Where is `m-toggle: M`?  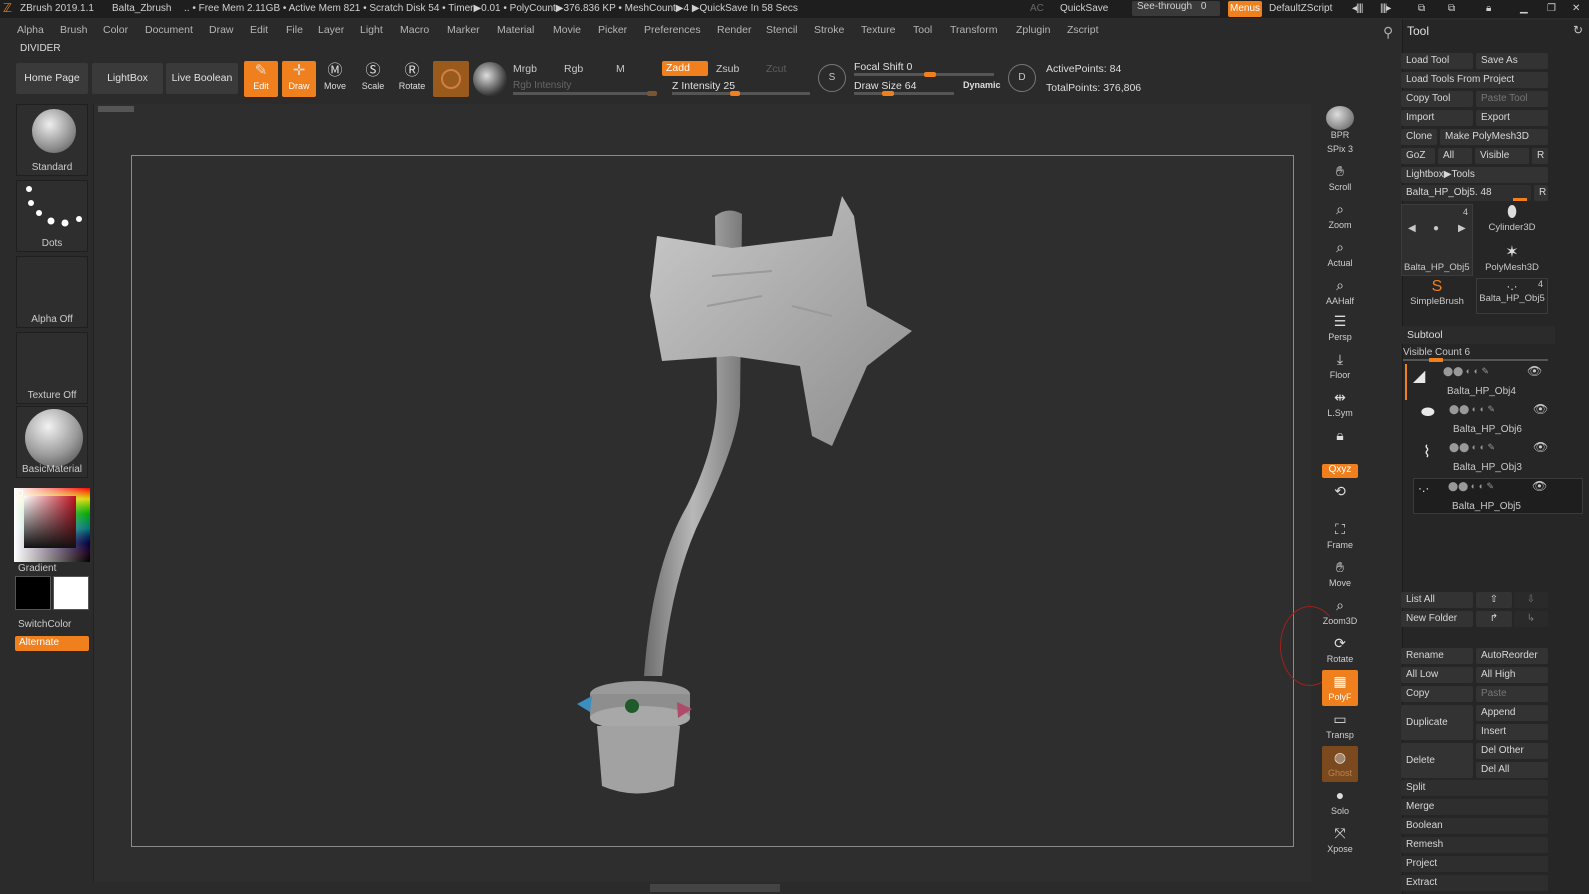 m-toggle: M is located at coordinates (620, 69).